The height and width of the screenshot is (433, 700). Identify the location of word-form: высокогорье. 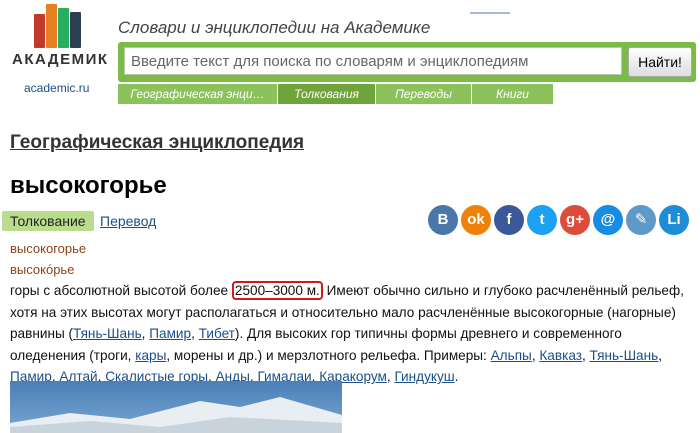
(48, 248).